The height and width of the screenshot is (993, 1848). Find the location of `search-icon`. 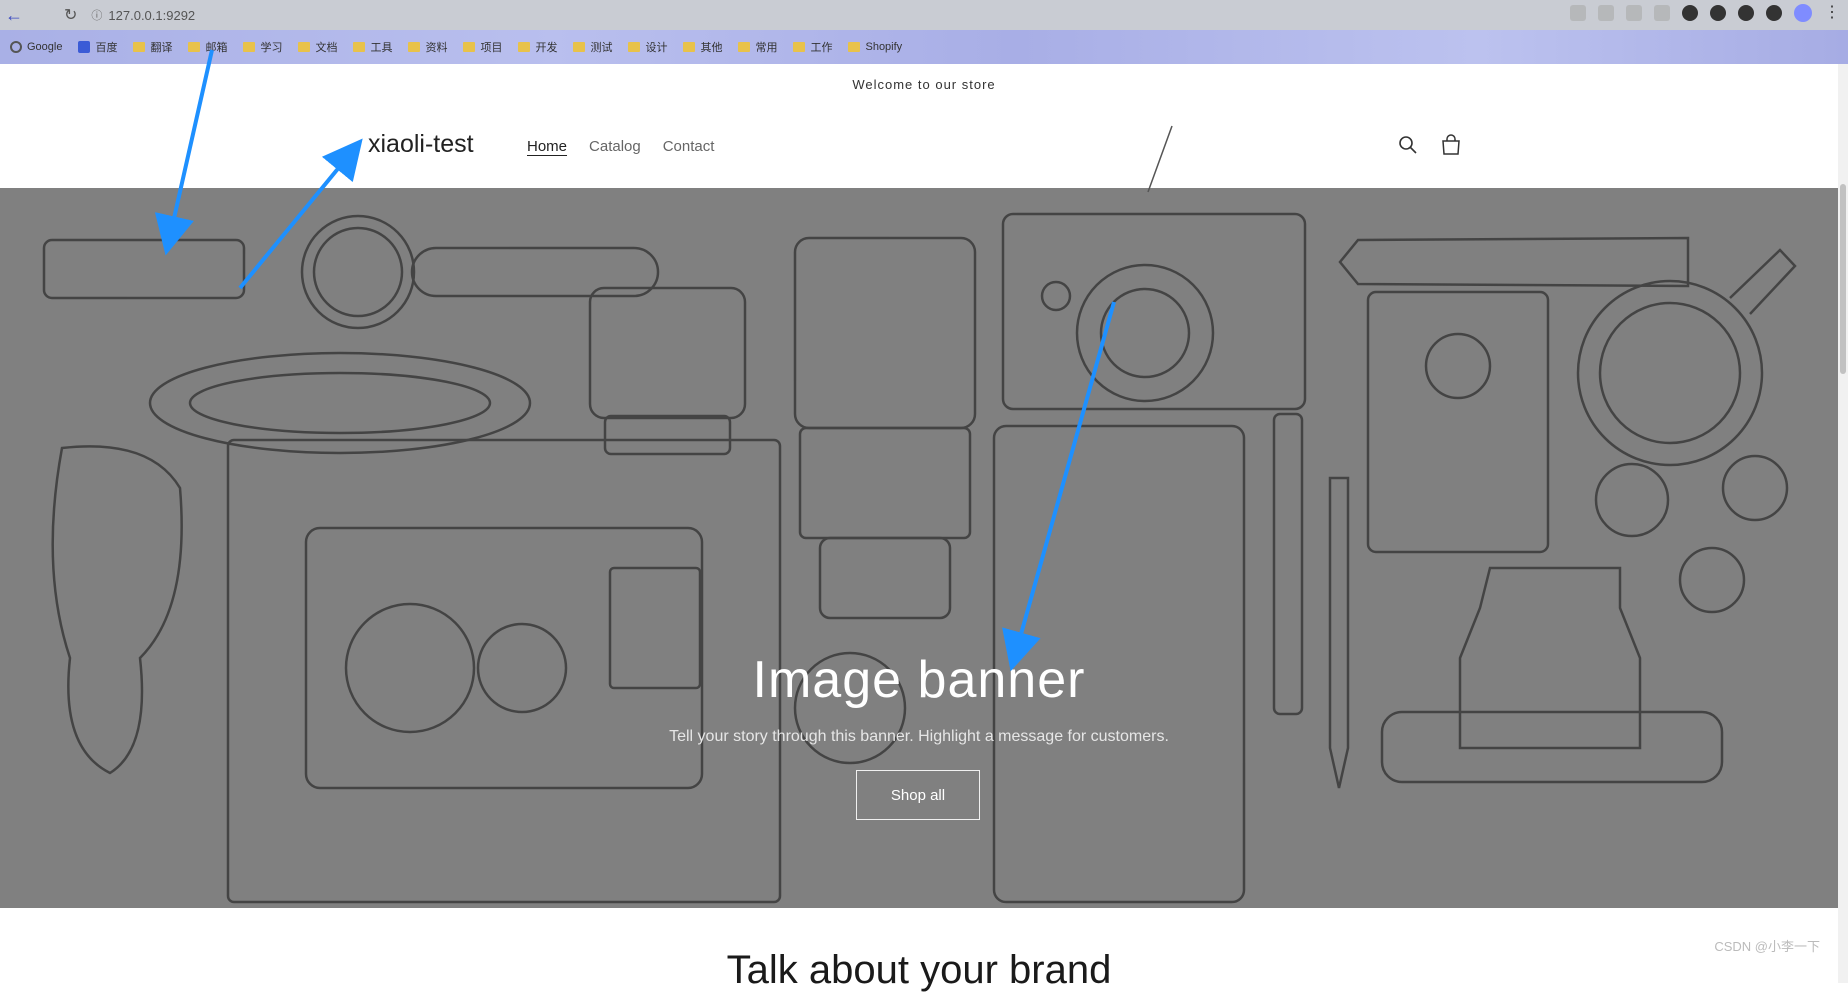

search-icon is located at coordinates (1408, 147).